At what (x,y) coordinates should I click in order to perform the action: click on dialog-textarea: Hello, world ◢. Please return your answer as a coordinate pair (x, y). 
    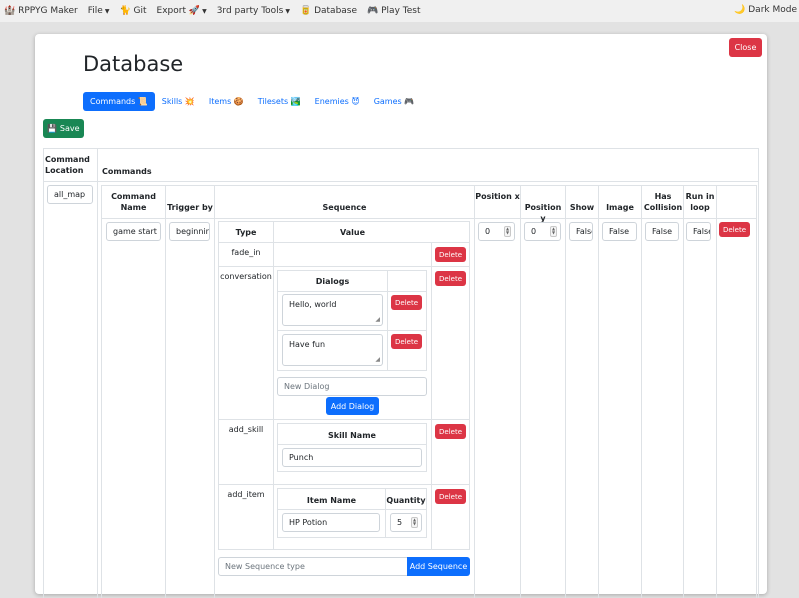
    Looking at the image, I should click on (332, 310).